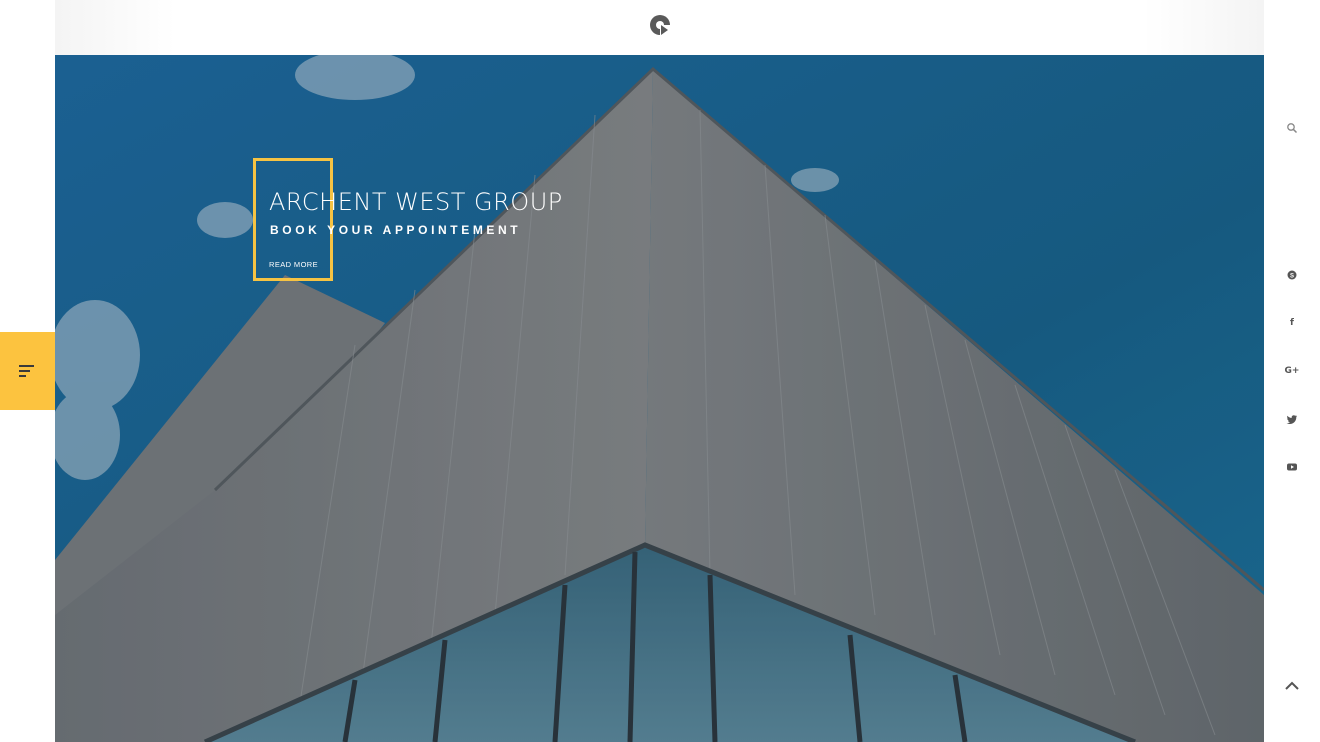  I want to click on youtube-icon, so click(1292, 467).